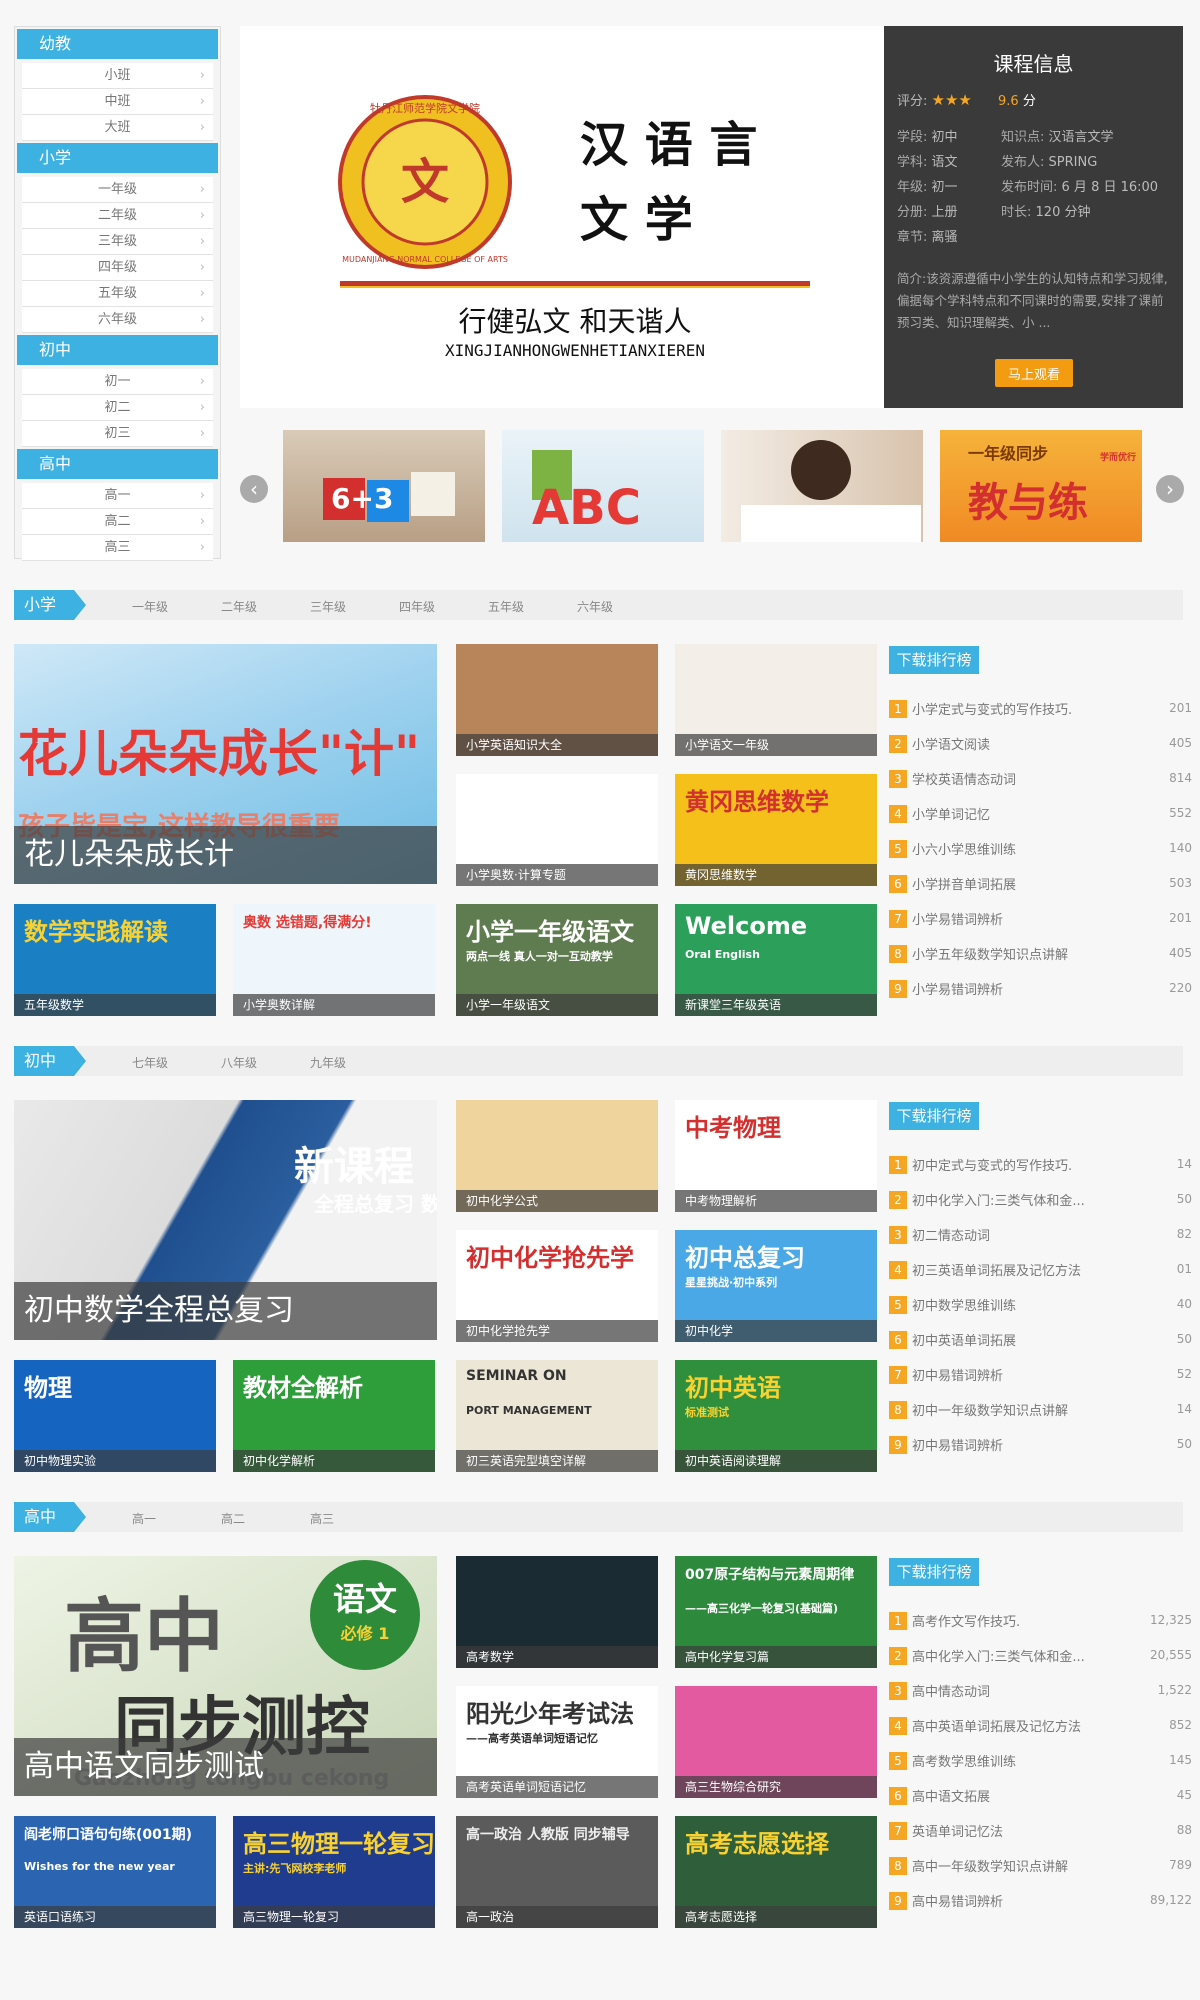 The image size is (1200, 2000). Describe the element at coordinates (1040, 1306) in the screenshot. I see `ranking-row: 5 初中数学思维训练 40` at that location.